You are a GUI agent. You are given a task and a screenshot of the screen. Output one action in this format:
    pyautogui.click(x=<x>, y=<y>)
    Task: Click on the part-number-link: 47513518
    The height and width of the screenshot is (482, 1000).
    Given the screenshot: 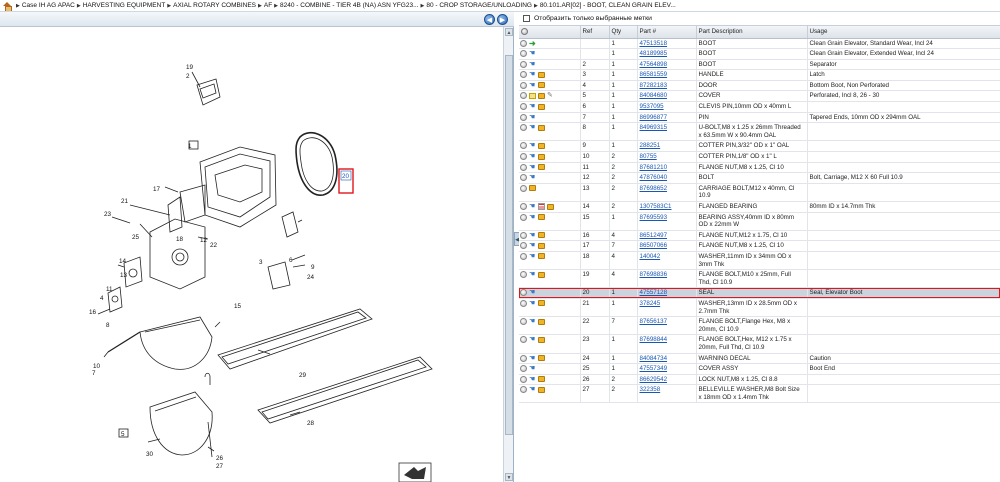 What is the action you would take?
    pyautogui.click(x=654, y=43)
    